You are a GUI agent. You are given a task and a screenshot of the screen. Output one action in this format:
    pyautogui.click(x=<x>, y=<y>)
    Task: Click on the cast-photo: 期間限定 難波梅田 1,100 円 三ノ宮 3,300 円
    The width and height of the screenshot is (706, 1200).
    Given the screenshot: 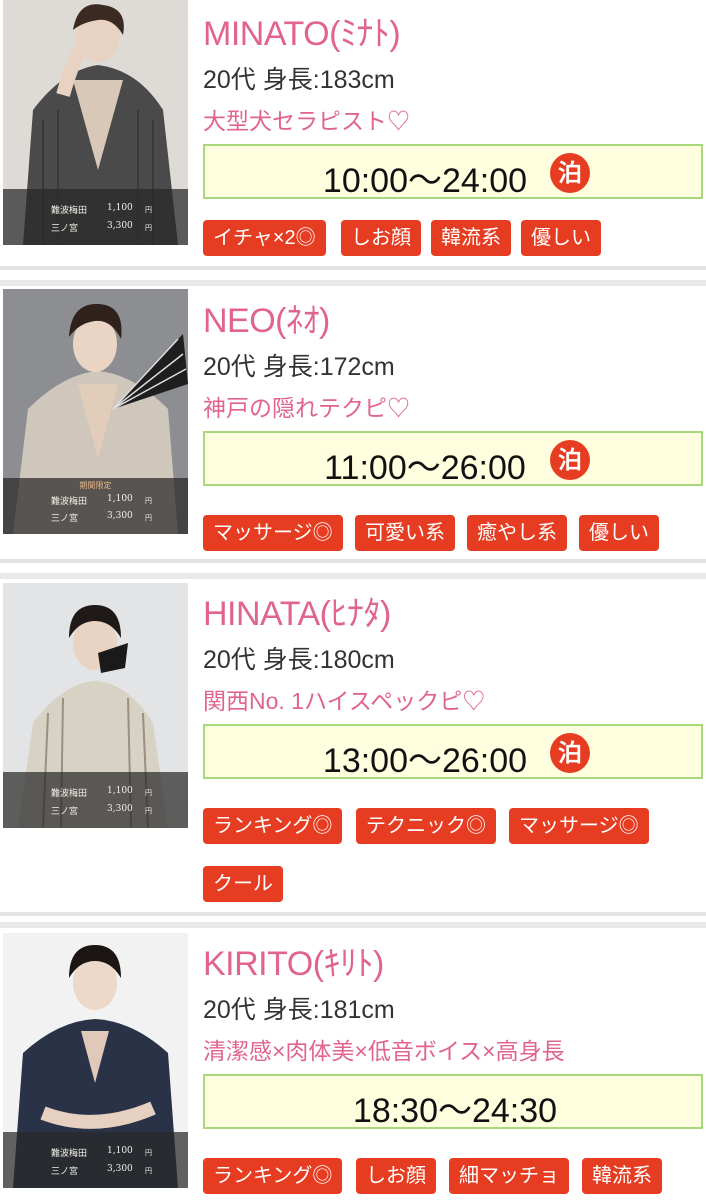 What is the action you would take?
    pyautogui.click(x=95, y=411)
    